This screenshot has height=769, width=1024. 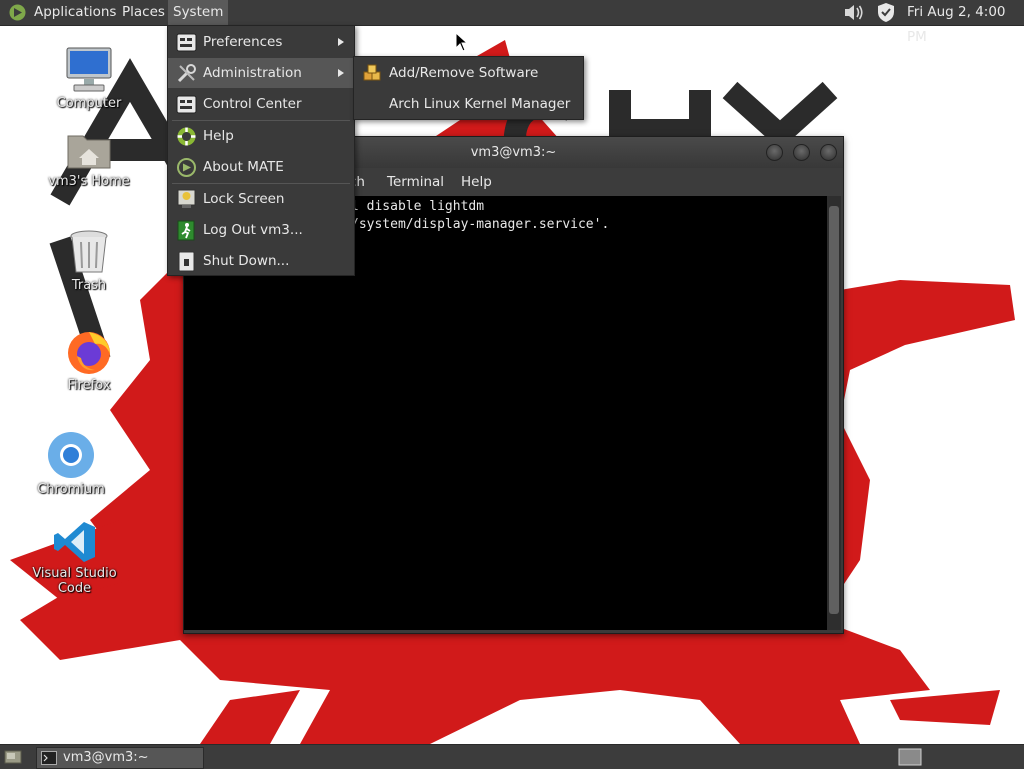 What do you see at coordinates (89, 285) in the screenshot?
I see `desktop-icon-label: Trash` at bounding box center [89, 285].